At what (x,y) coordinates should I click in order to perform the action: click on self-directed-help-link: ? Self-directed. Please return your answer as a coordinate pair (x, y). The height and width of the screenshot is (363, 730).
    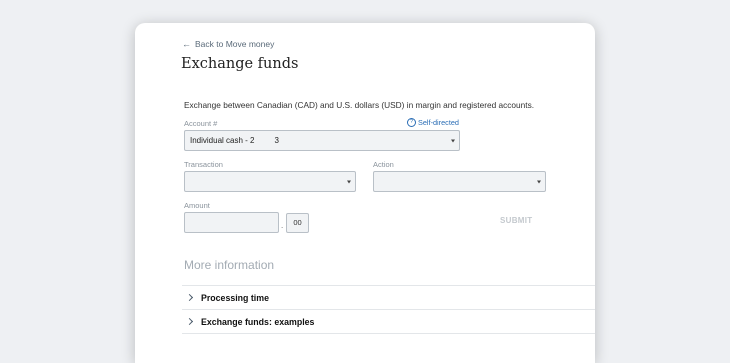
    Looking at the image, I should click on (433, 122).